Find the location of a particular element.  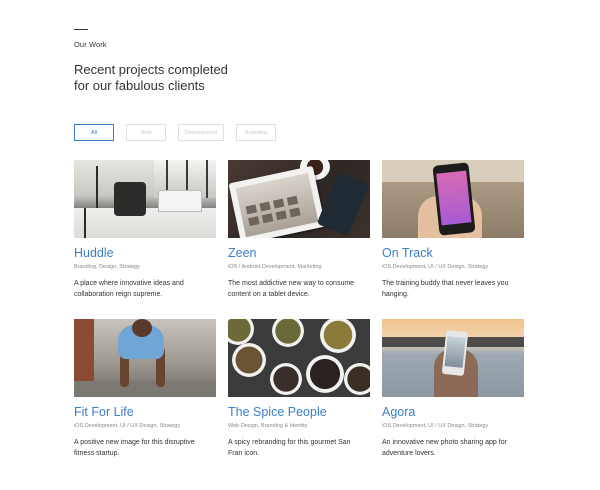

project-tags: Web Design, Branding & Identity is located at coordinates (268, 426).